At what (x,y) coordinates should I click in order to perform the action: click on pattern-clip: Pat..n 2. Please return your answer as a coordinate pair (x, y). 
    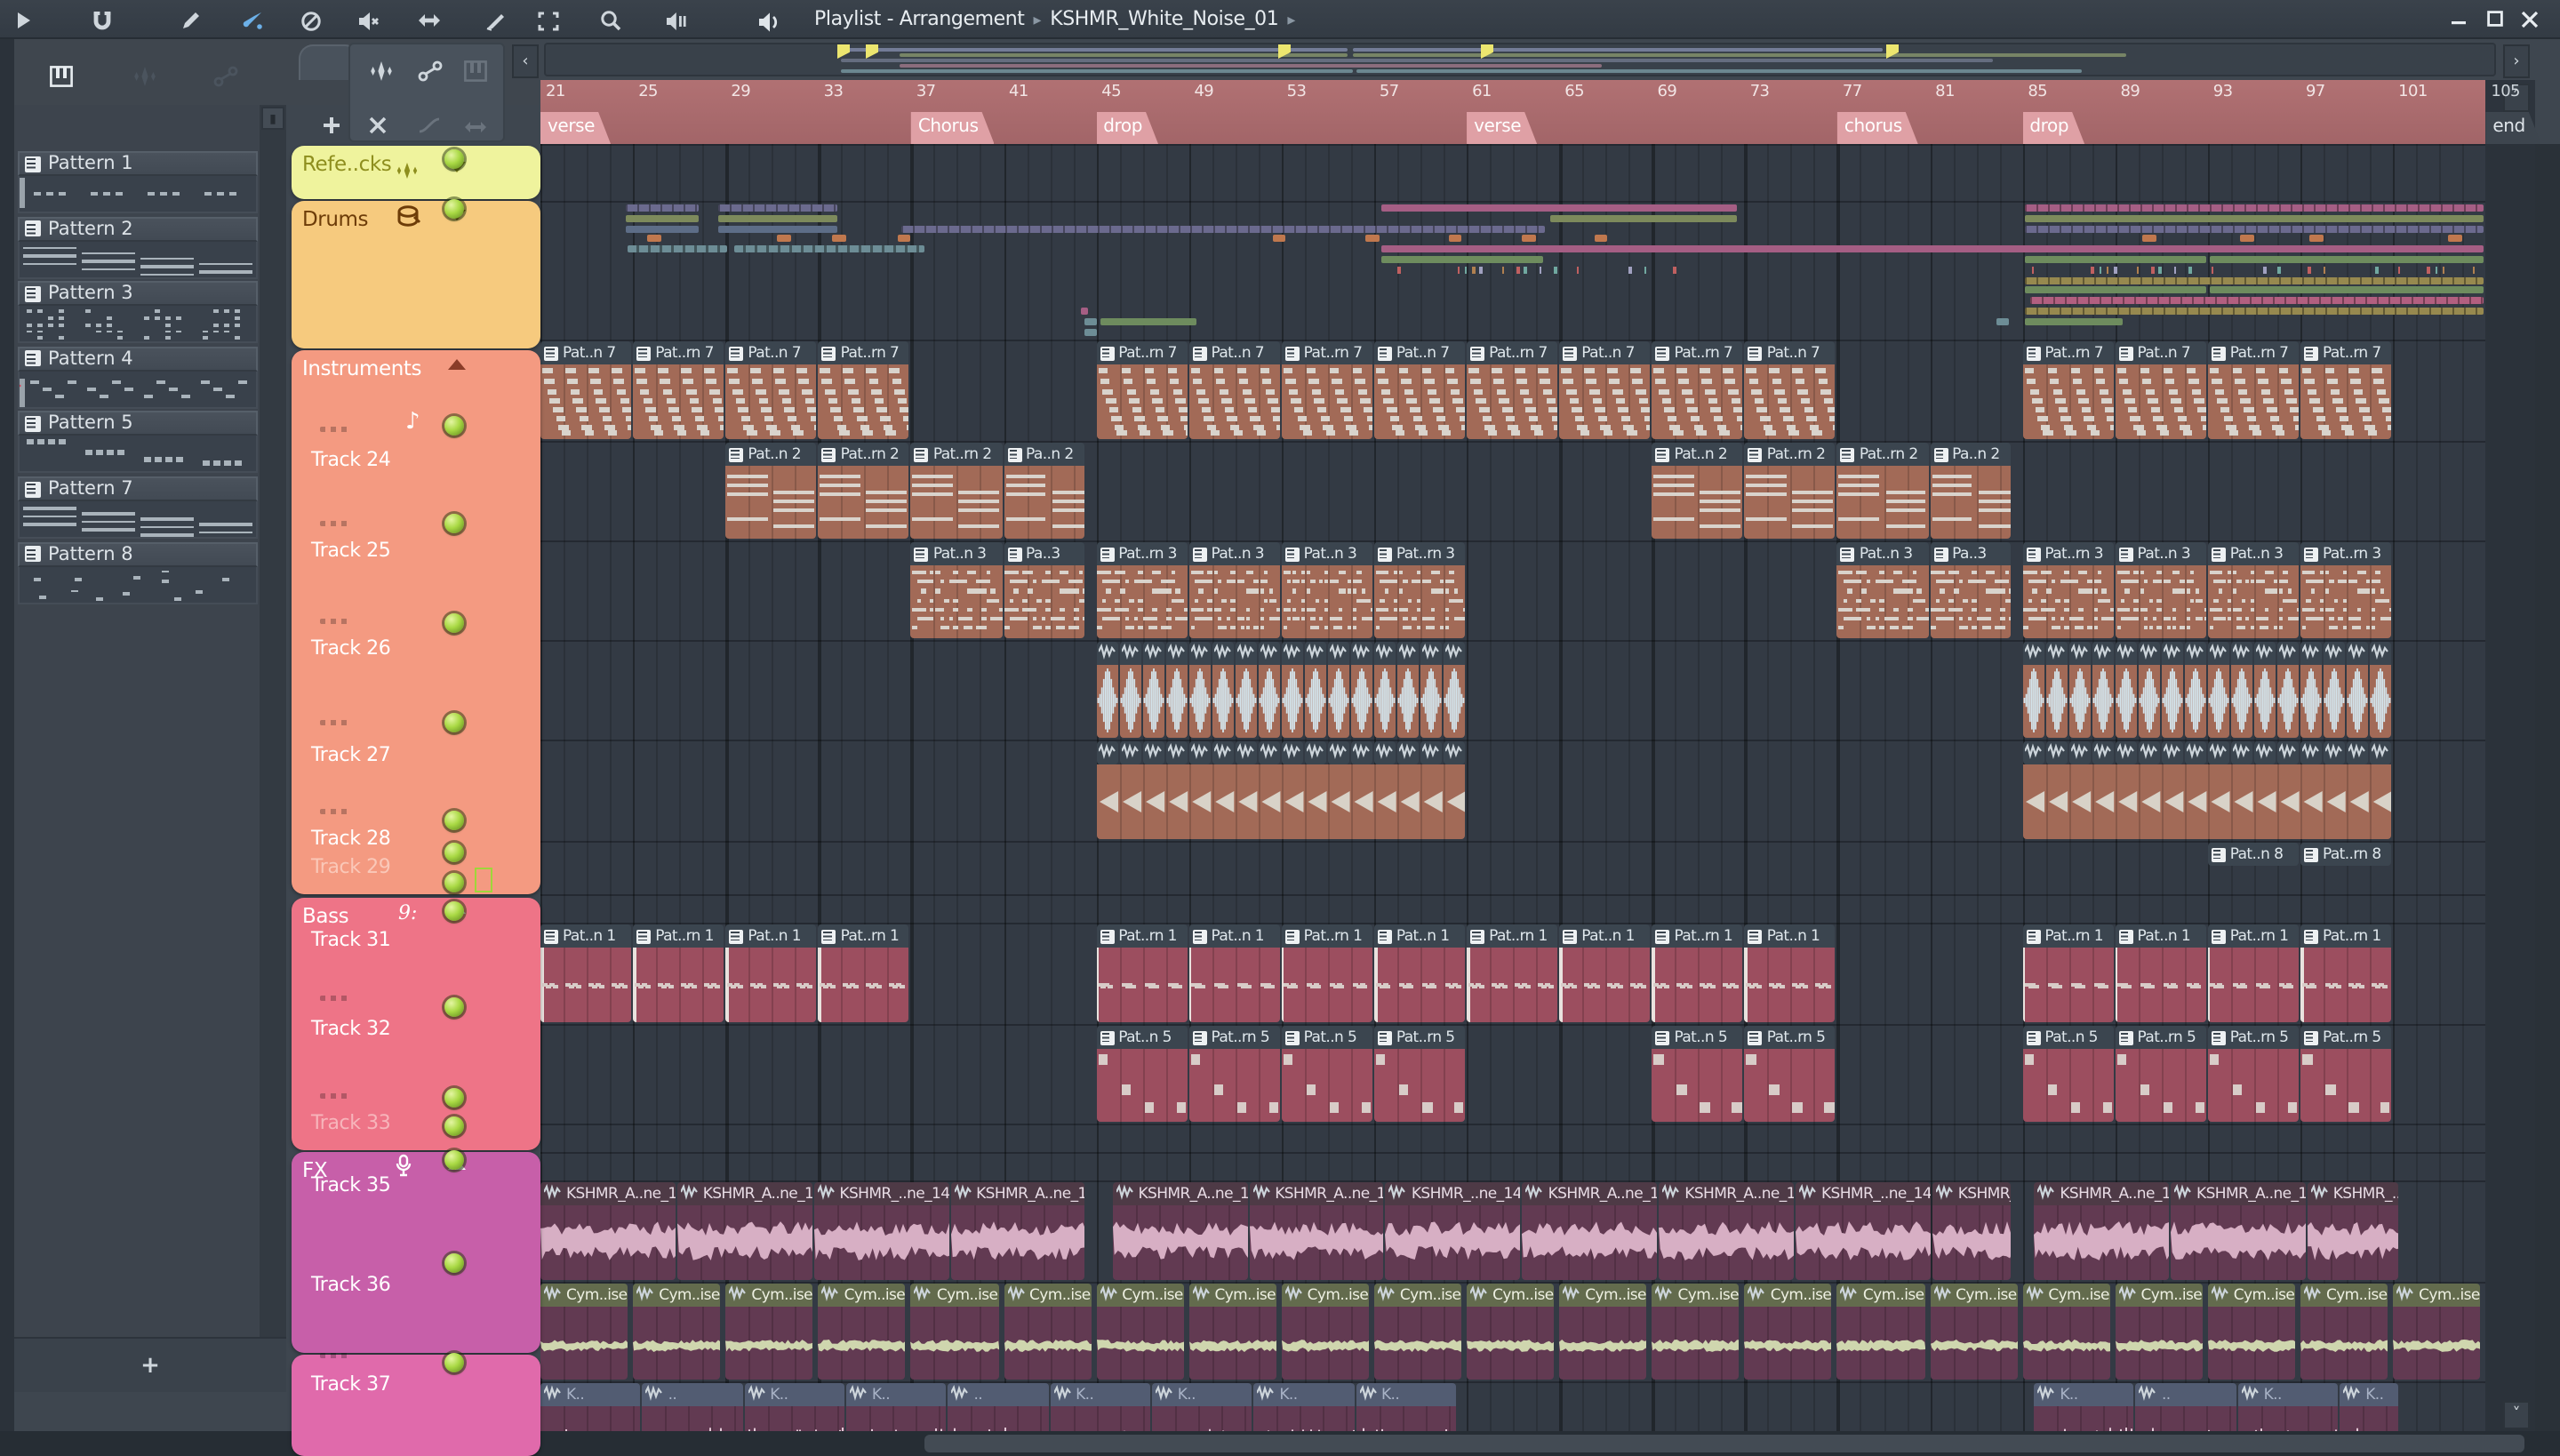
    Looking at the image, I should click on (1697, 491).